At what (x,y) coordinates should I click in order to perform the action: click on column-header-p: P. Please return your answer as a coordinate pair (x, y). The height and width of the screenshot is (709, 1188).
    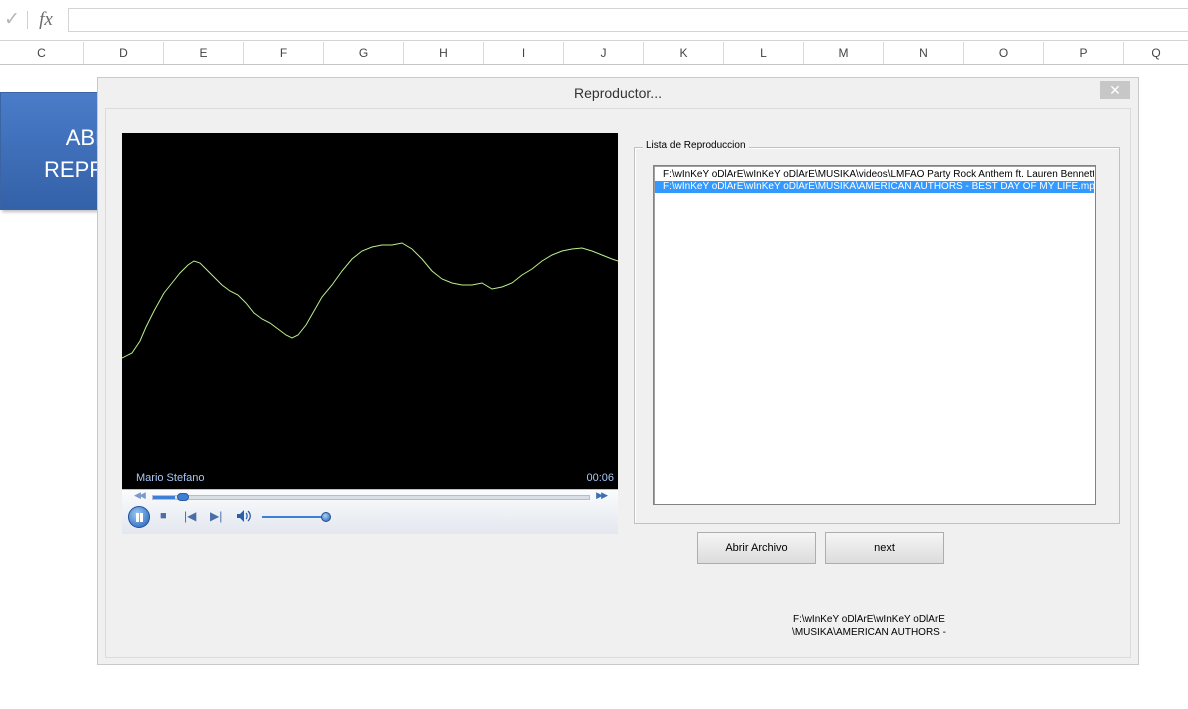
    Looking at the image, I should click on (1084, 53).